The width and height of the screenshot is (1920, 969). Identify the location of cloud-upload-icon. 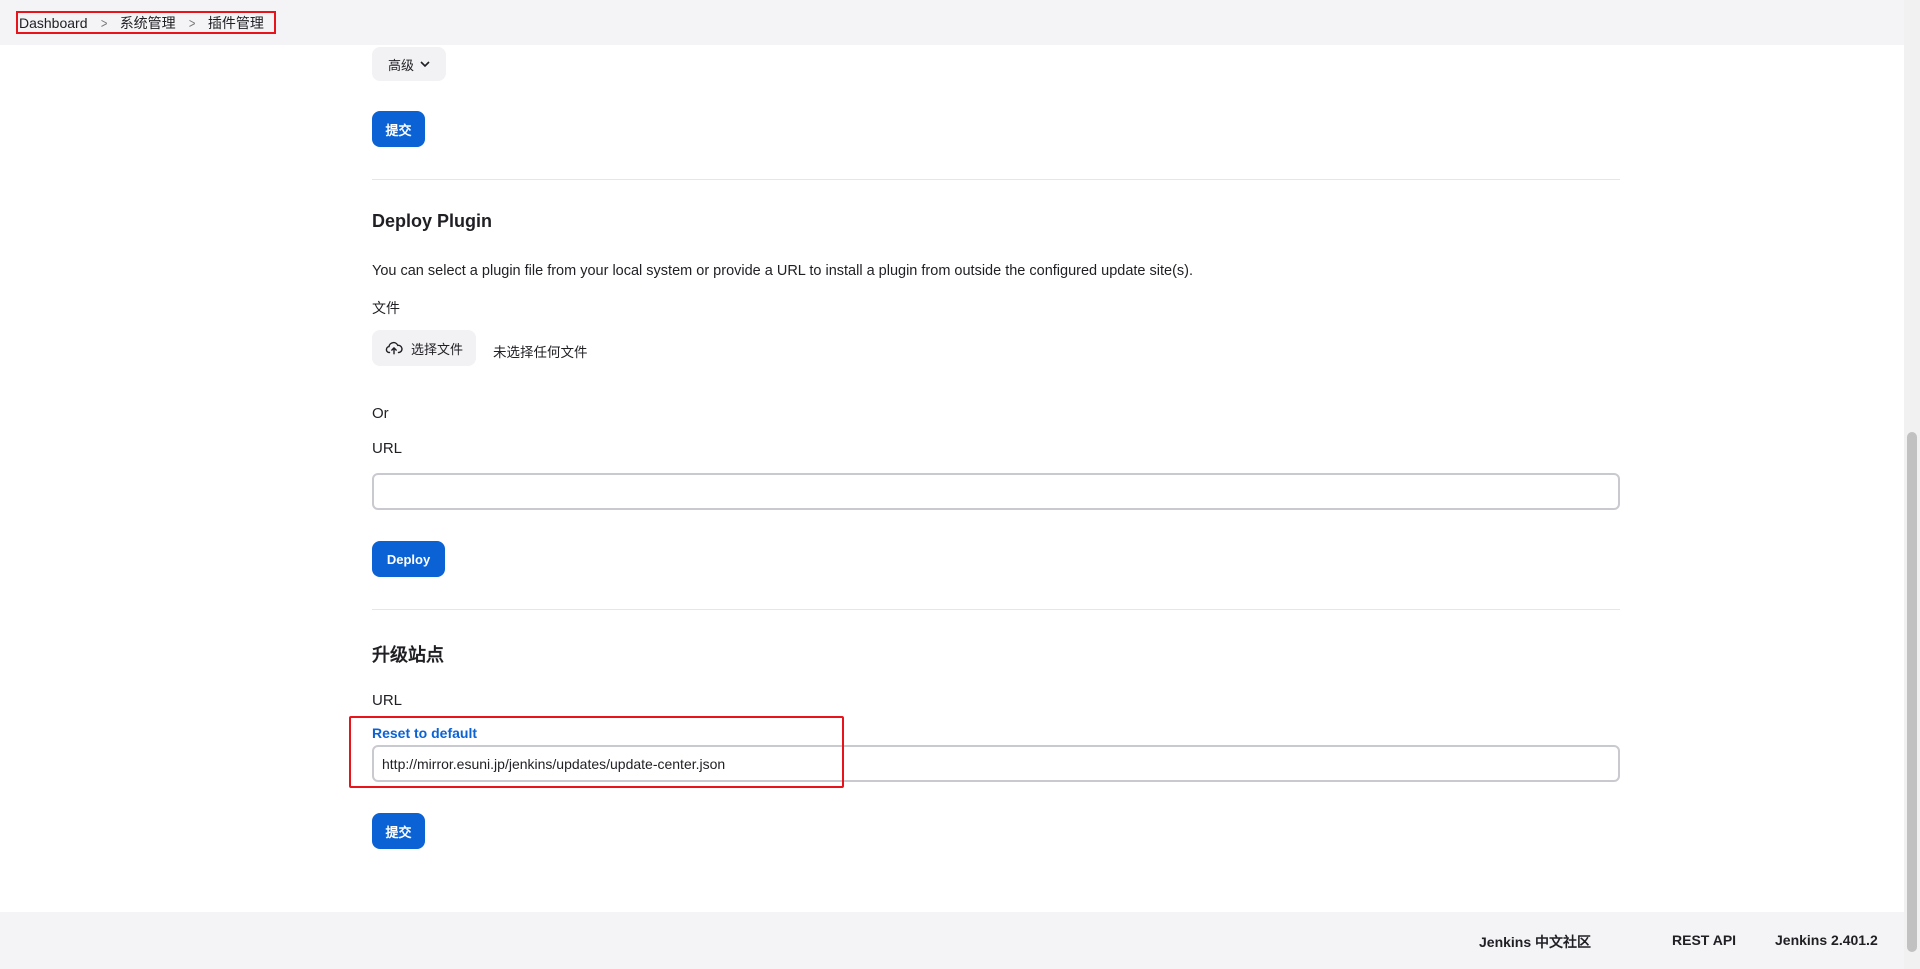
(394, 348).